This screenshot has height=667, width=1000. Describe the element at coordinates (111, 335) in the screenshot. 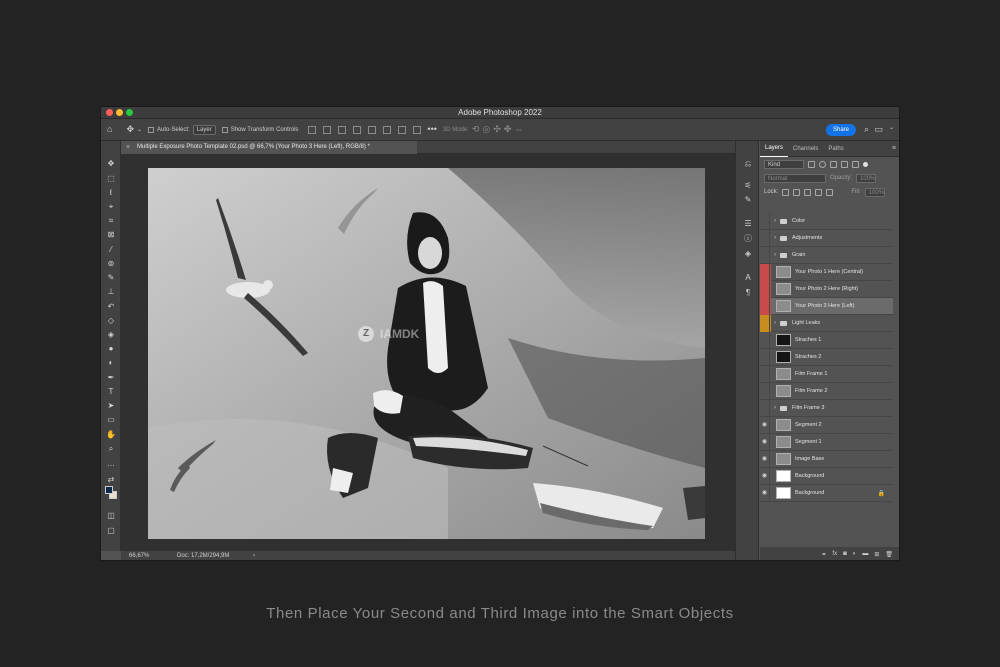

I see `paint-bucket-icon: ◈` at that location.